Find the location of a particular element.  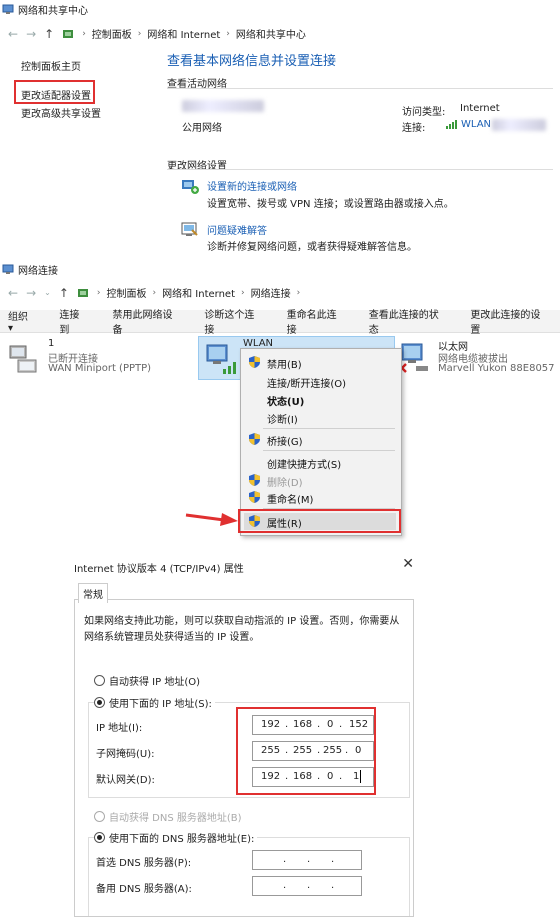

adapter-device: Marvell Yukon 88E8057 is located at coordinates (496, 368).